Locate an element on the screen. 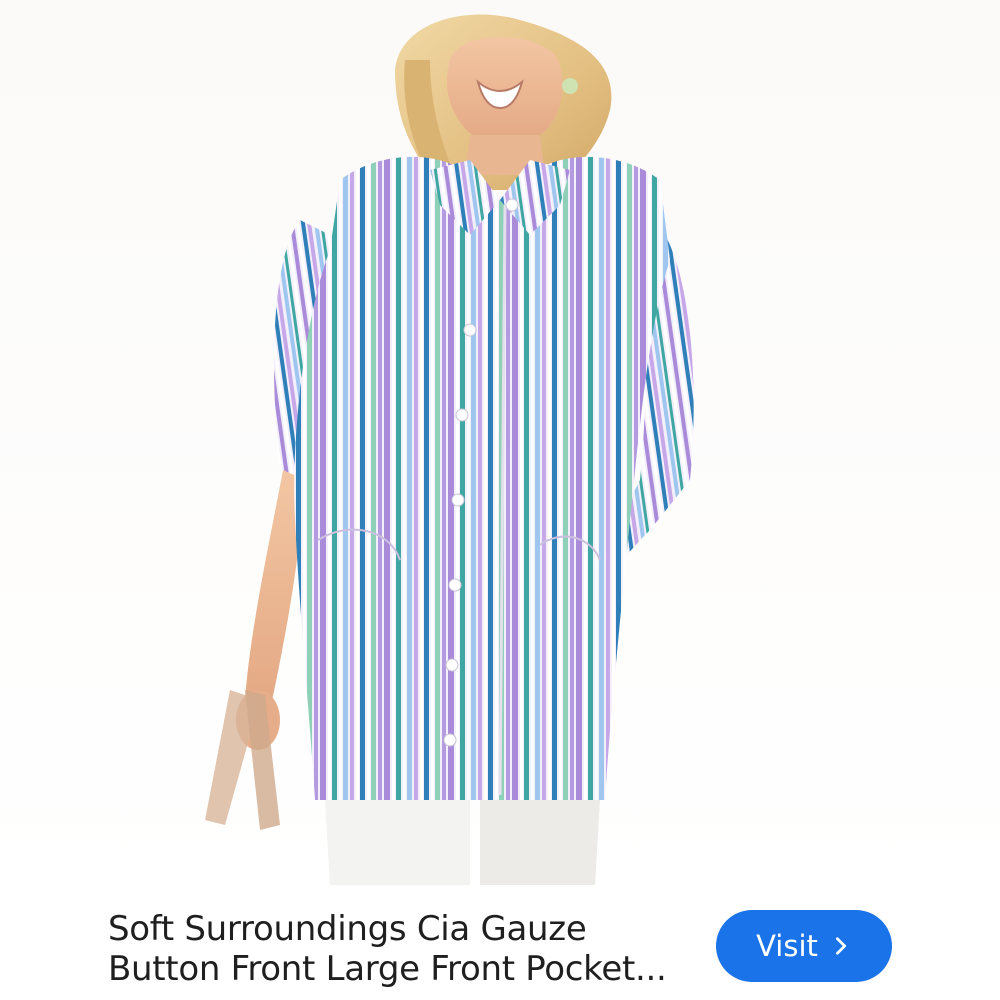 This screenshot has width=1000, height=1000. product-title-line-1: Soft Surroundings Cia Gauze is located at coordinates (347, 929).